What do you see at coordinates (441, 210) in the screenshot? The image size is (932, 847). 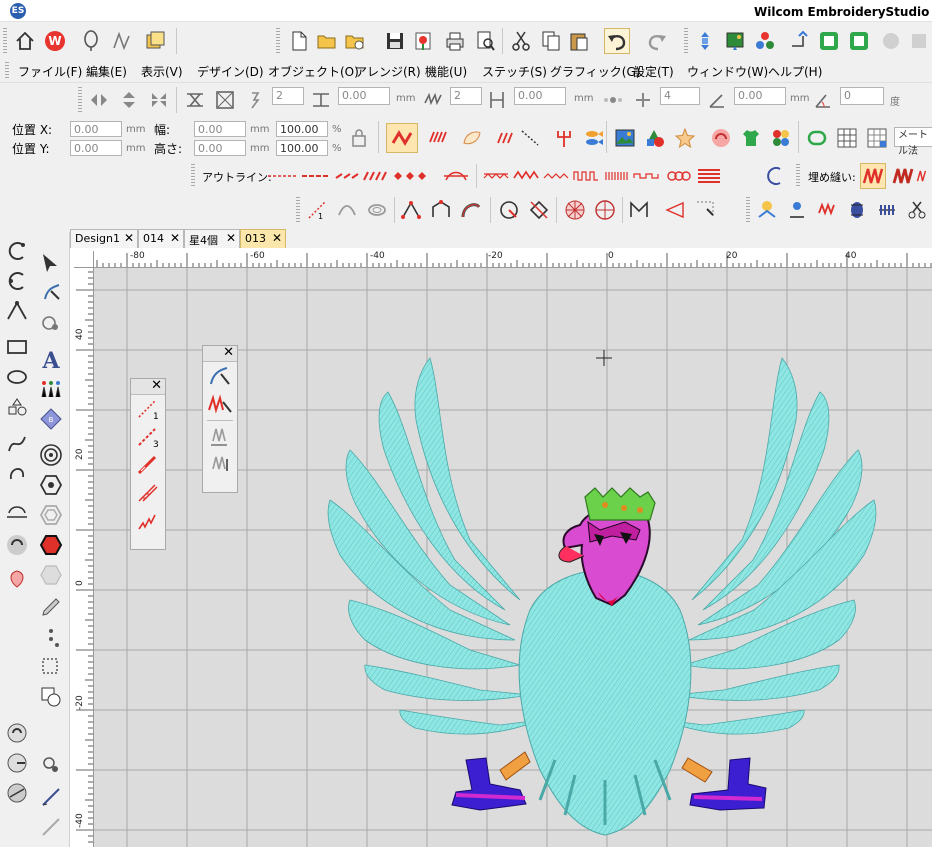 I see `reshape-curve-icon` at bounding box center [441, 210].